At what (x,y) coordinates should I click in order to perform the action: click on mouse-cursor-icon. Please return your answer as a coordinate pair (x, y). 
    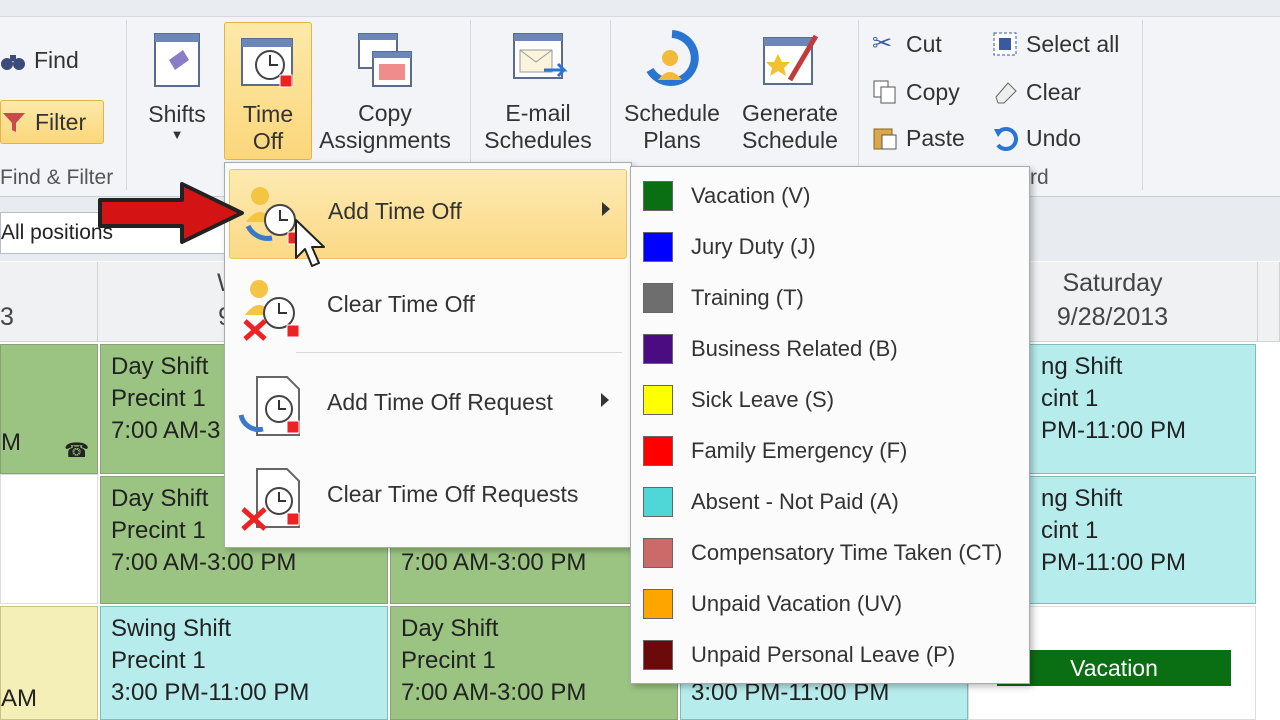
    Looking at the image, I should click on (310, 243).